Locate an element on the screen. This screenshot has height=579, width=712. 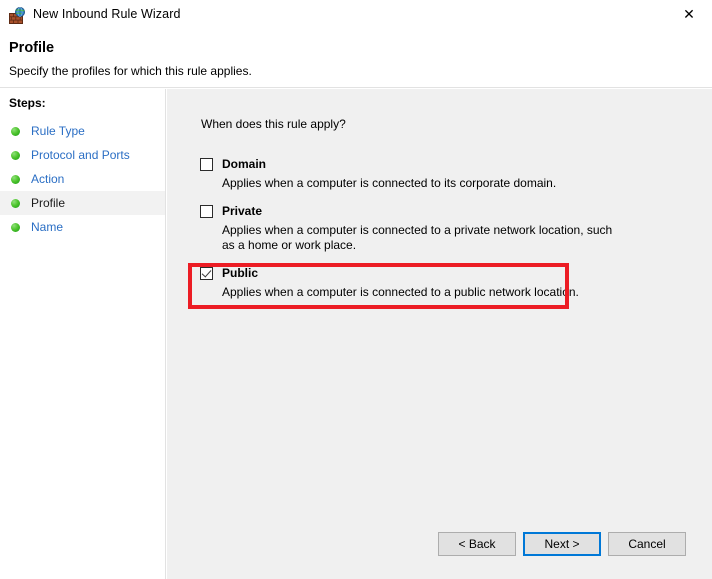
firewall-globe-icon is located at coordinates (17, 15).